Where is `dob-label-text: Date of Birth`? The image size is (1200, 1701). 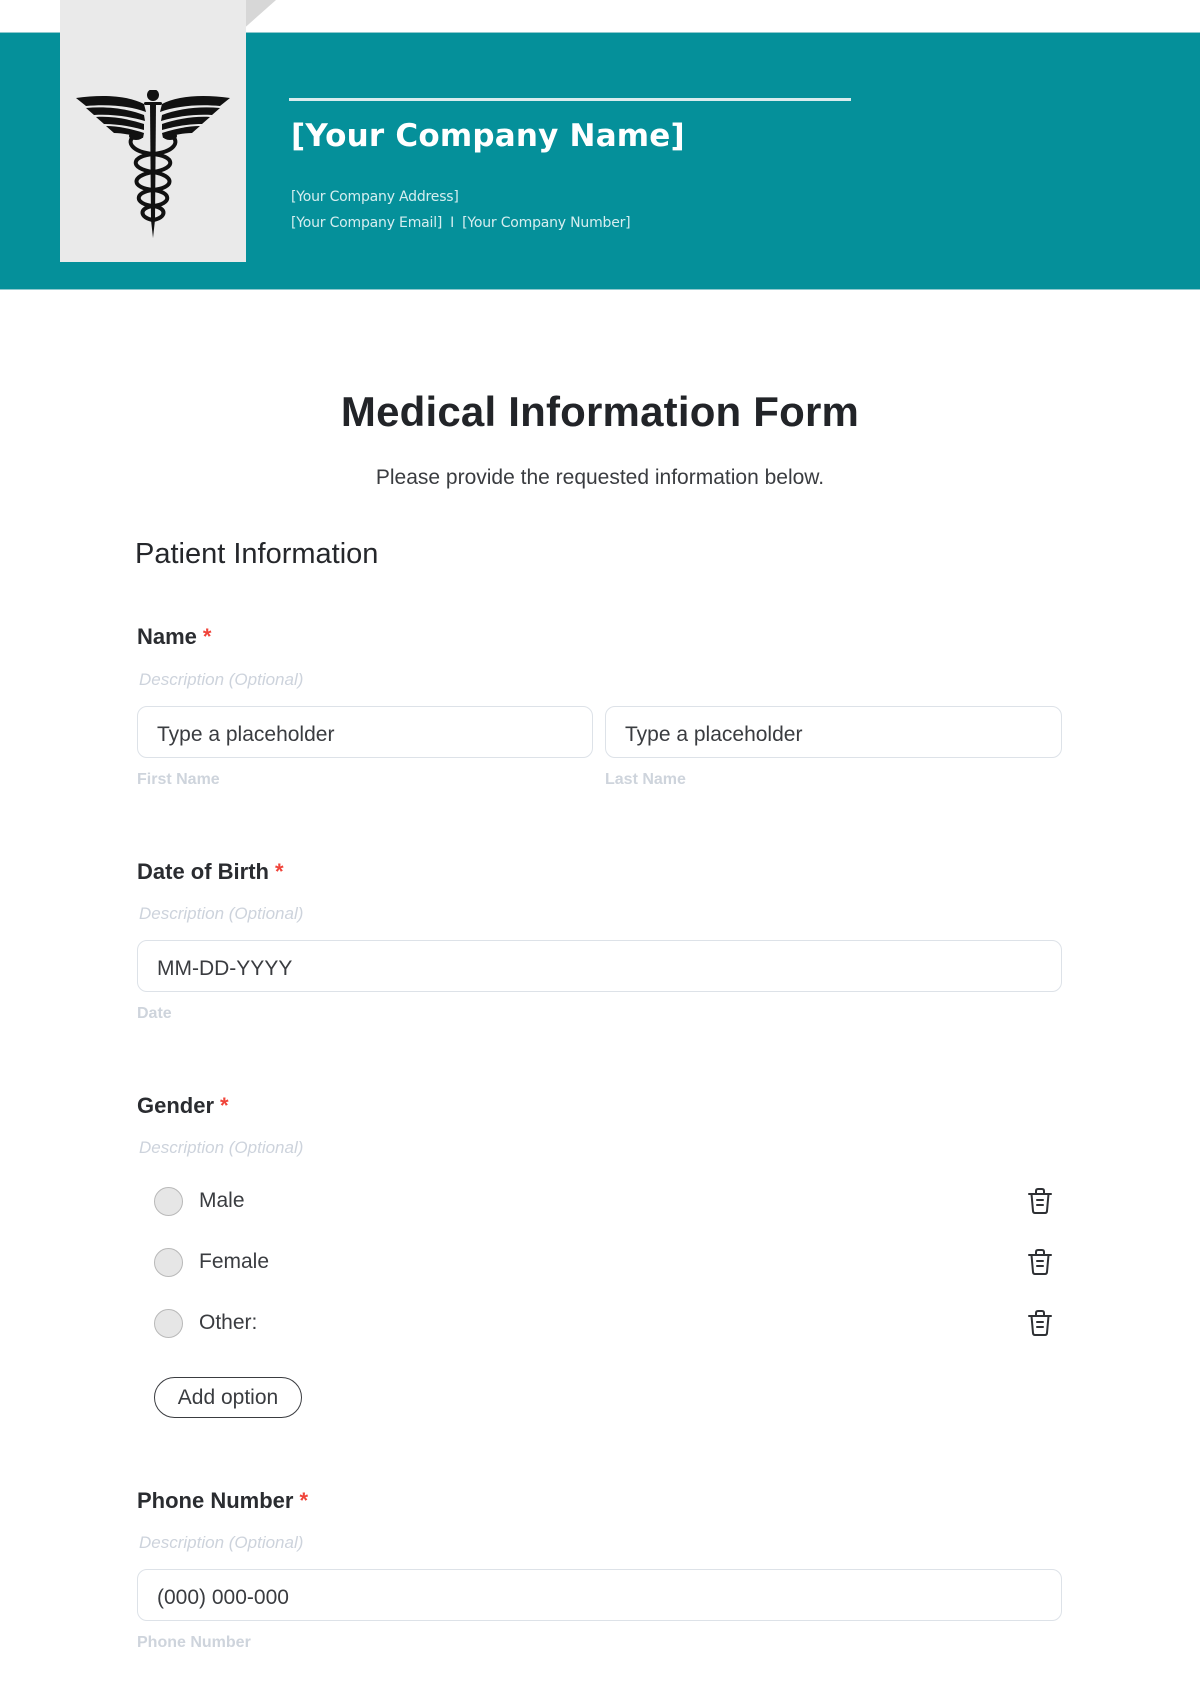
dob-label-text: Date of Birth is located at coordinates (203, 871).